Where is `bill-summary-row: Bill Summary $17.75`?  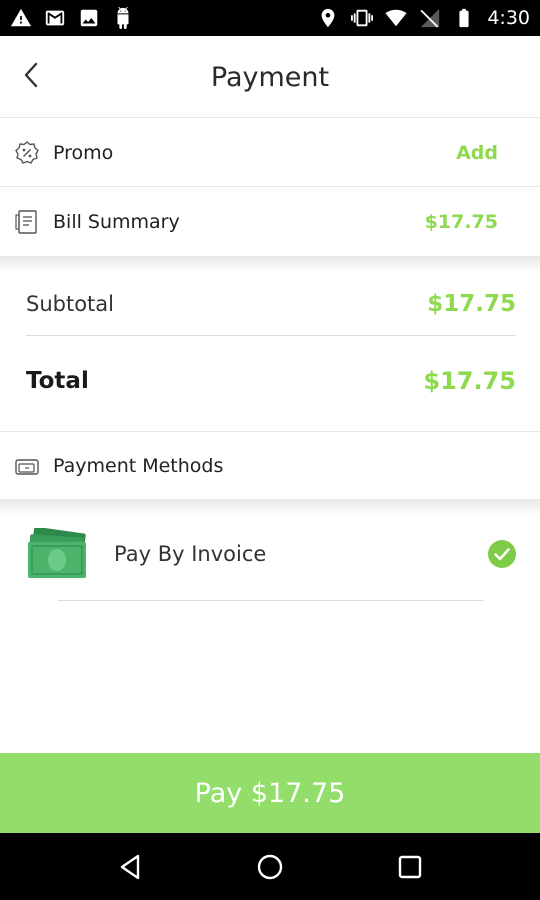
bill-summary-row: Bill Summary $17.75 is located at coordinates (270, 222).